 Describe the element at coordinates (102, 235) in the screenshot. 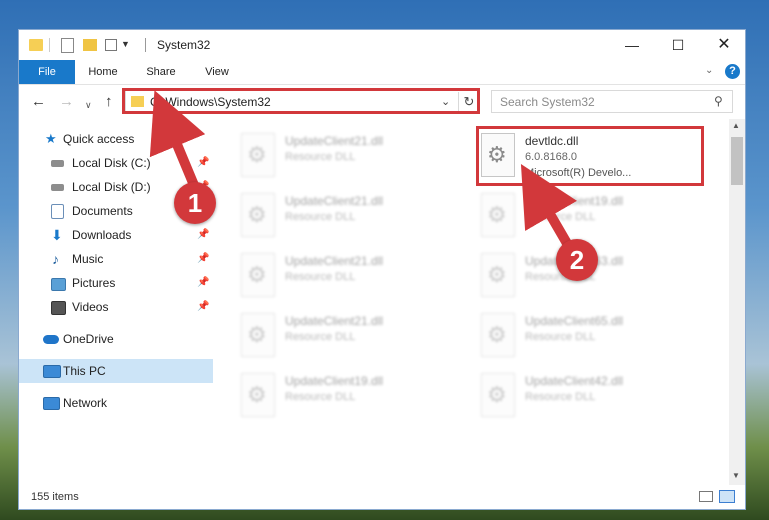

I see `sidebar-item-label: Downloads` at that location.